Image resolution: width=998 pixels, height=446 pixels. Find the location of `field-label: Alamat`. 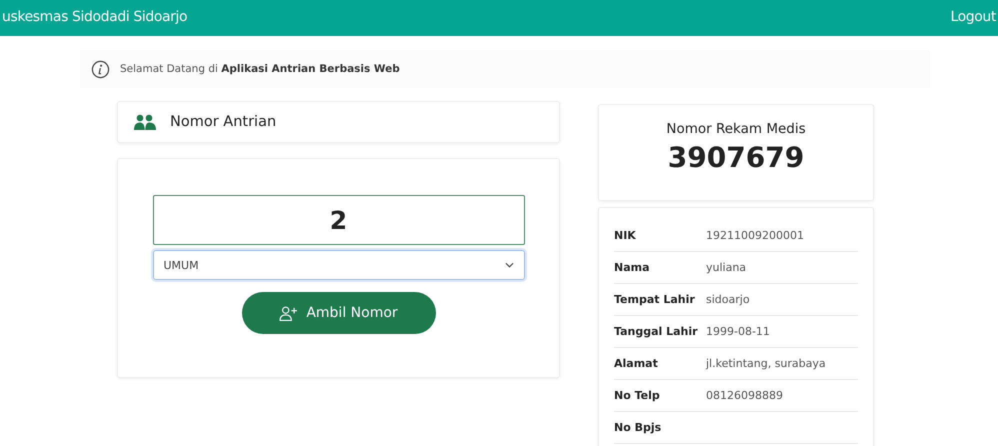

field-label: Alamat is located at coordinates (636, 363).